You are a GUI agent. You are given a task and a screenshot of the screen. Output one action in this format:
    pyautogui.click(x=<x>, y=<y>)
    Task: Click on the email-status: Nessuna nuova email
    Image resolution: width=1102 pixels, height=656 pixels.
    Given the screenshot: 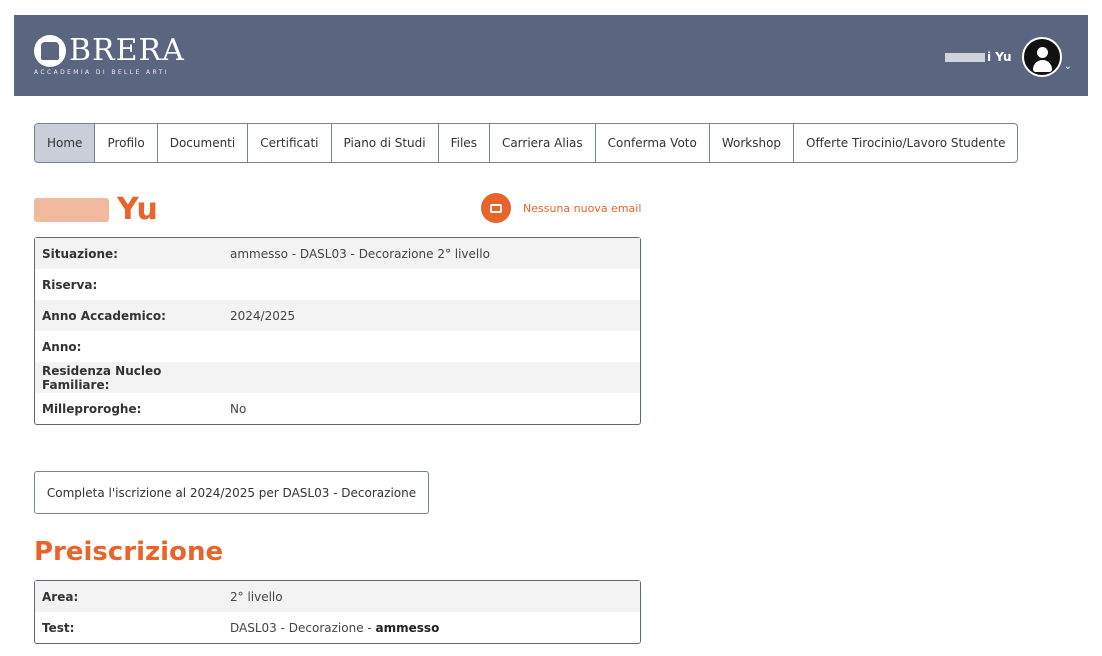 What is the action you would take?
    pyautogui.click(x=582, y=208)
    